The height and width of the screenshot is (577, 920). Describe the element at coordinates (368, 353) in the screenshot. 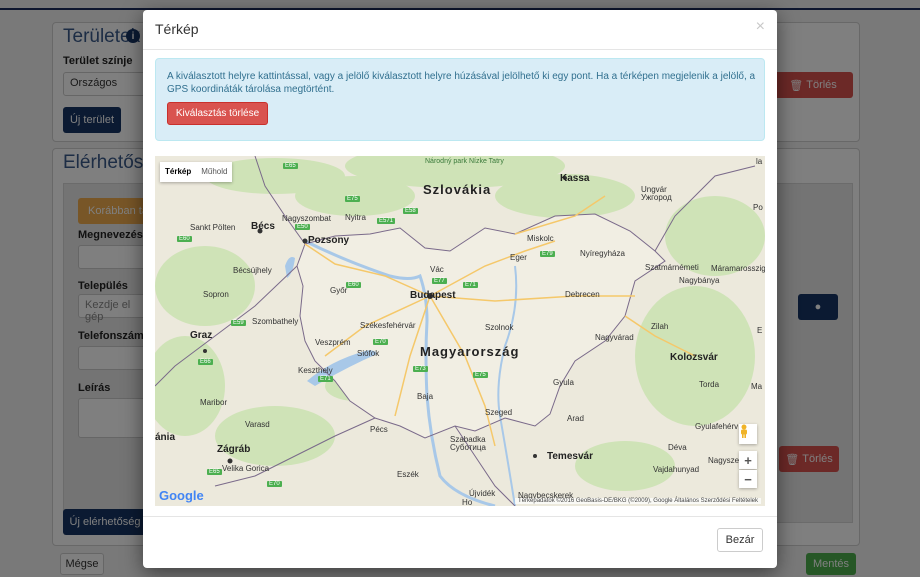

I see `map-label-siofok: Siófok` at that location.